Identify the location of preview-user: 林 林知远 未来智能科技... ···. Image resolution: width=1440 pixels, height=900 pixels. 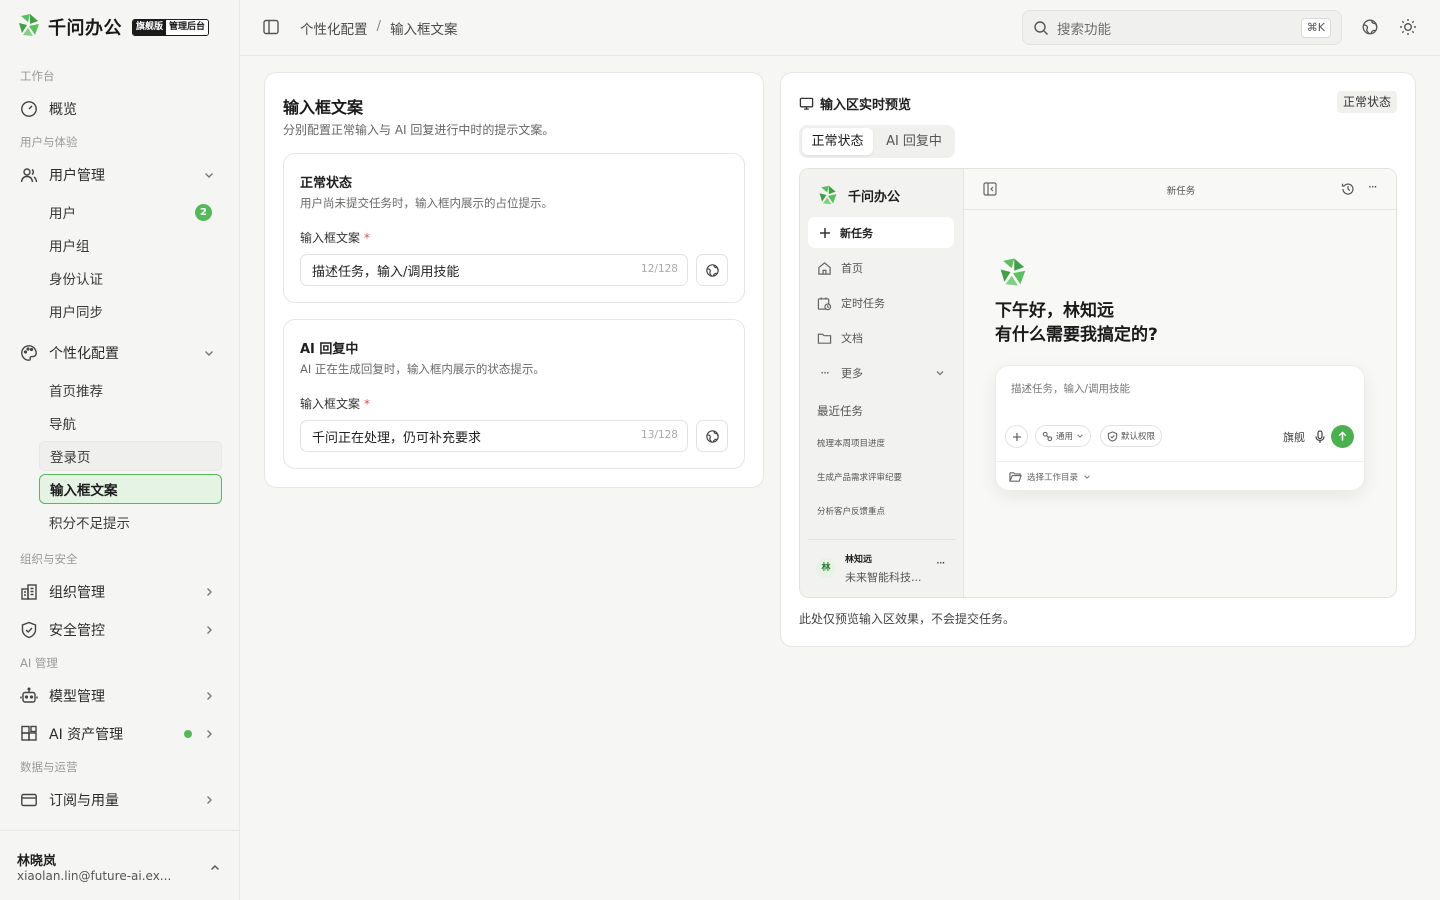
(882, 569).